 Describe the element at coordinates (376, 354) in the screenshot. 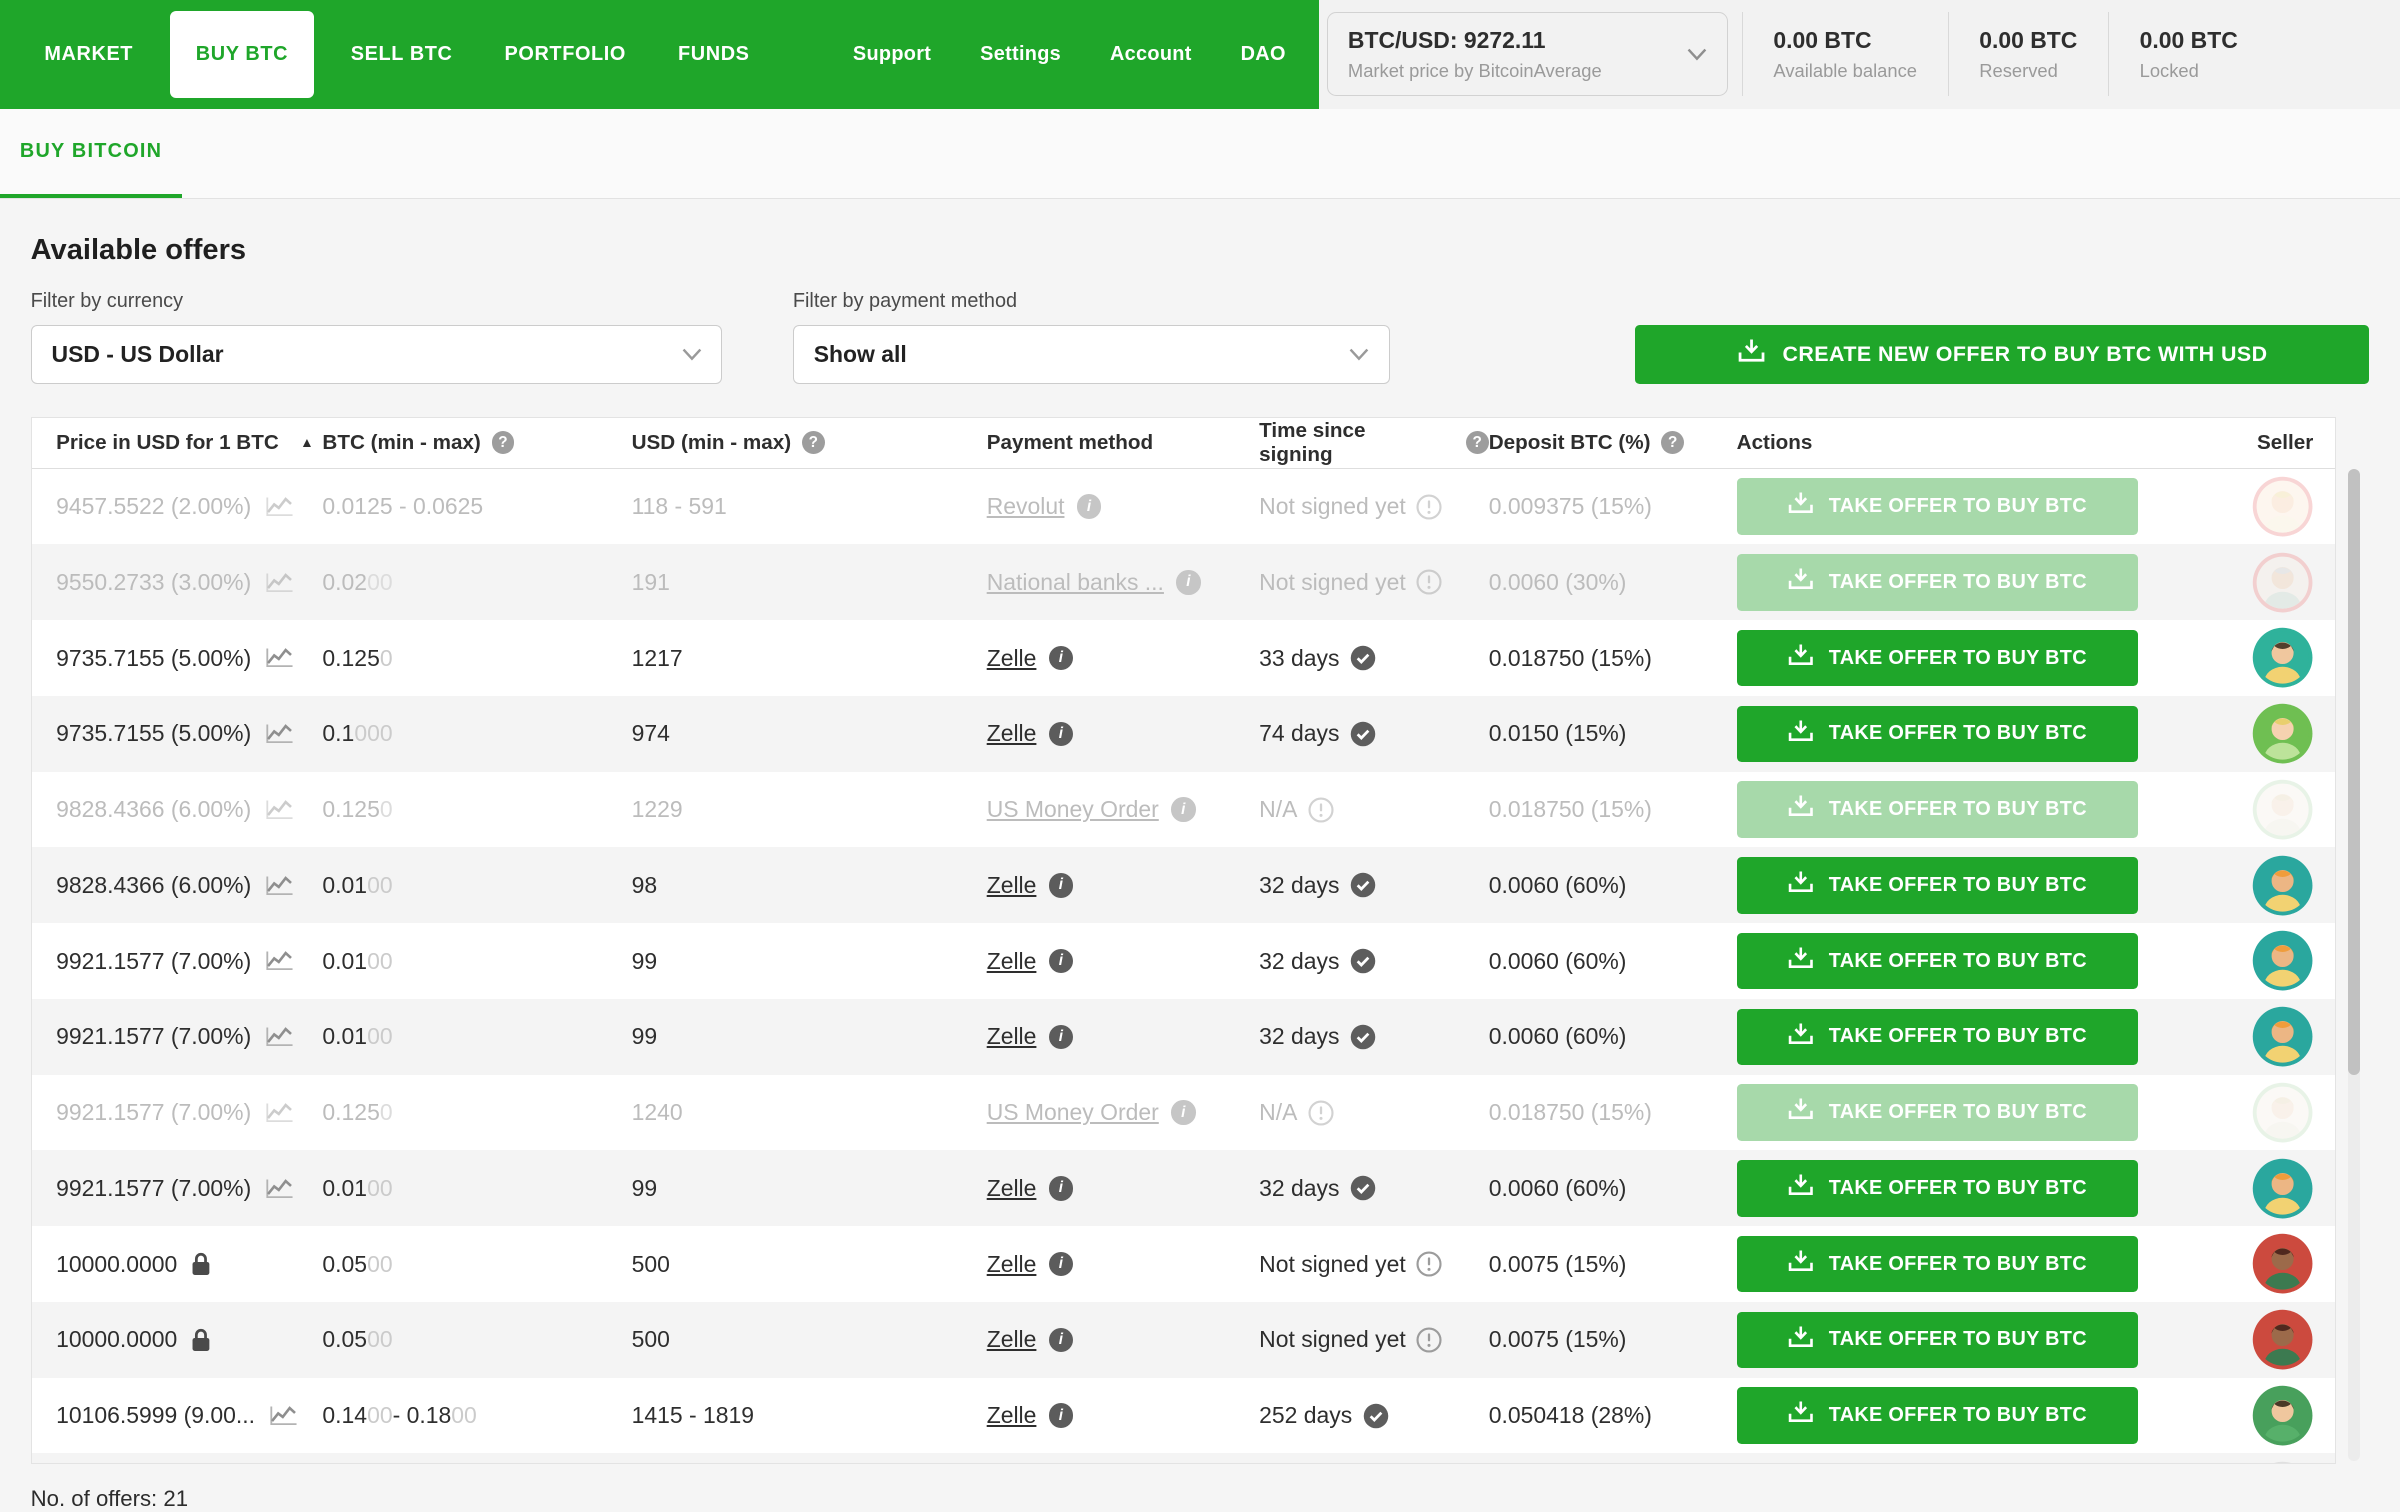

I see `currency-select: USD - US Dollar` at that location.